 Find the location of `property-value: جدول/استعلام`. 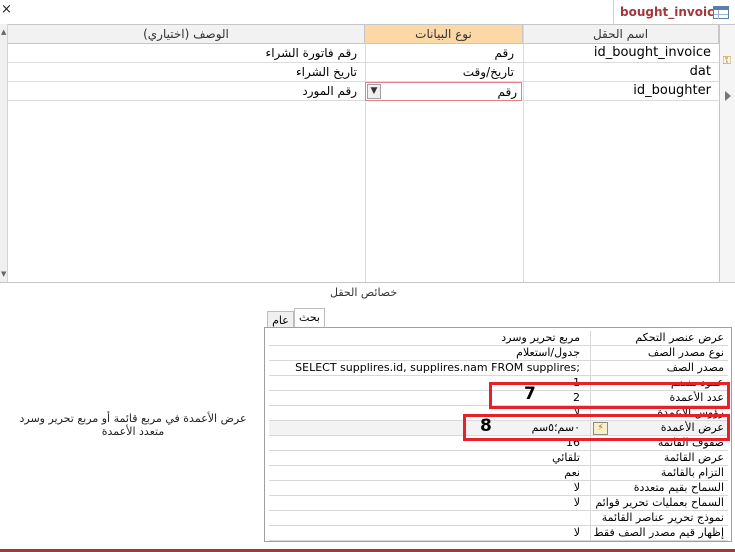

property-value: جدول/استعلام is located at coordinates (426, 353).